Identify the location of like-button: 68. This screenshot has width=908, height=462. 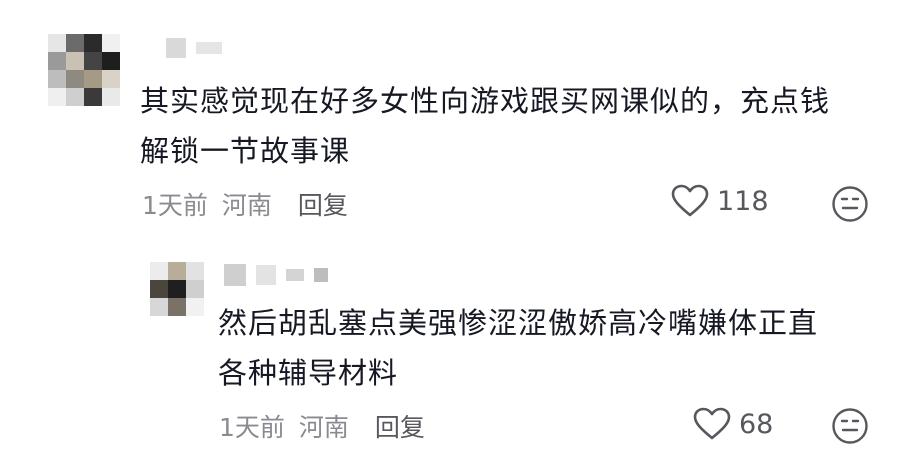
(733, 424).